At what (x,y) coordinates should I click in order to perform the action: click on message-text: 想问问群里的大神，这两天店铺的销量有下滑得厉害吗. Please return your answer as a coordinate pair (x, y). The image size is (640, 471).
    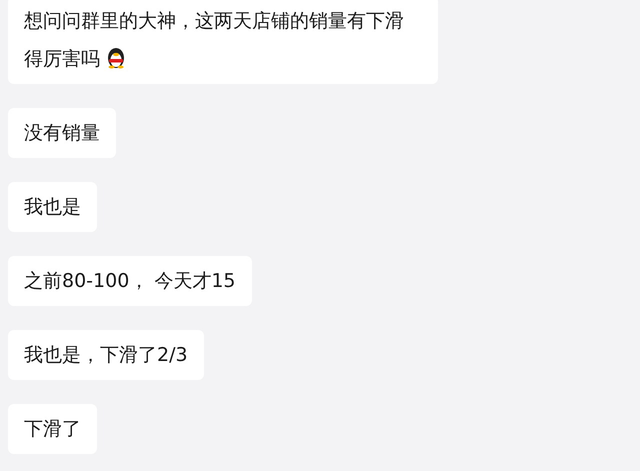
    Looking at the image, I should click on (214, 40).